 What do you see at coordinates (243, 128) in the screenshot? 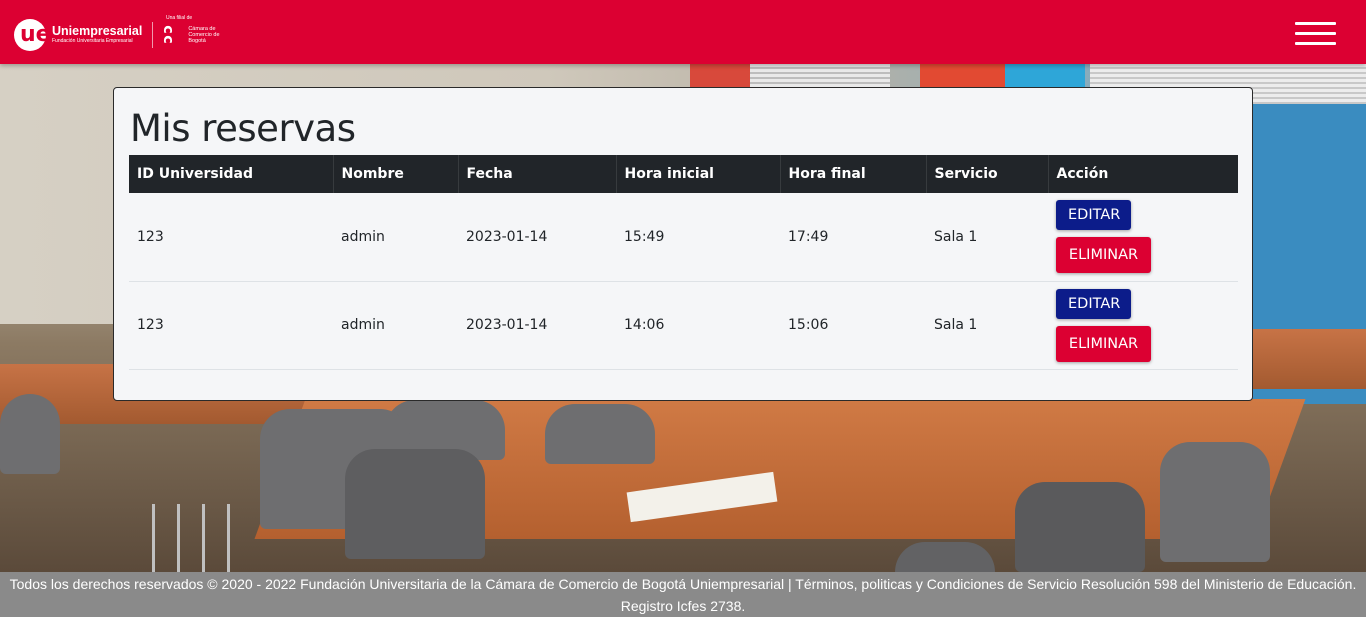
I see `page-title: Mis reservas` at bounding box center [243, 128].